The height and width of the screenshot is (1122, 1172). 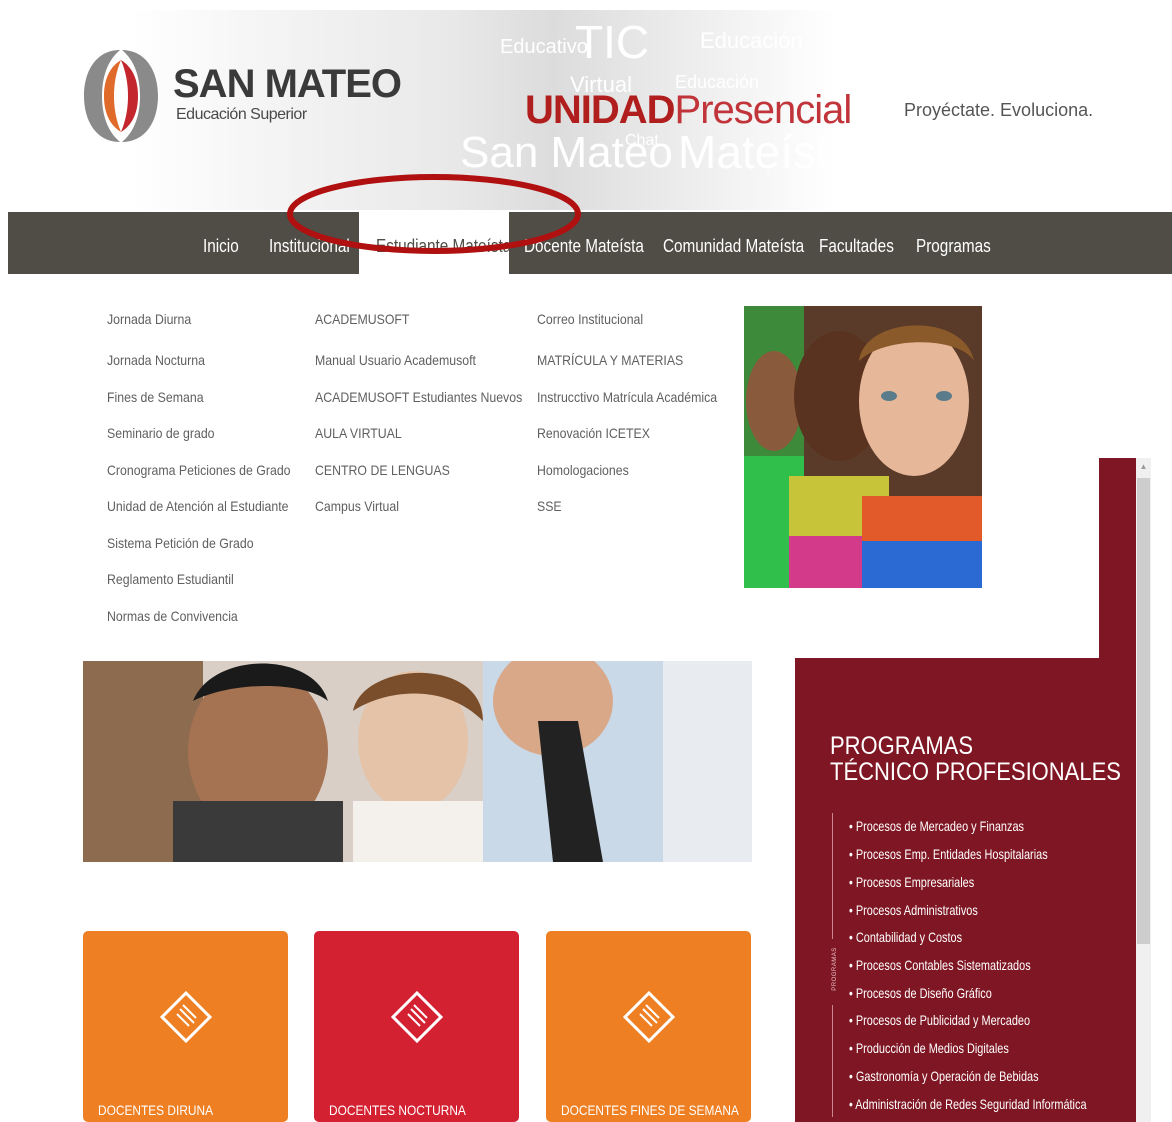 What do you see at coordinates (1143, 711) in the screenshot?
I see `scrollbar-thumb` at bounding box center [1143, 711].